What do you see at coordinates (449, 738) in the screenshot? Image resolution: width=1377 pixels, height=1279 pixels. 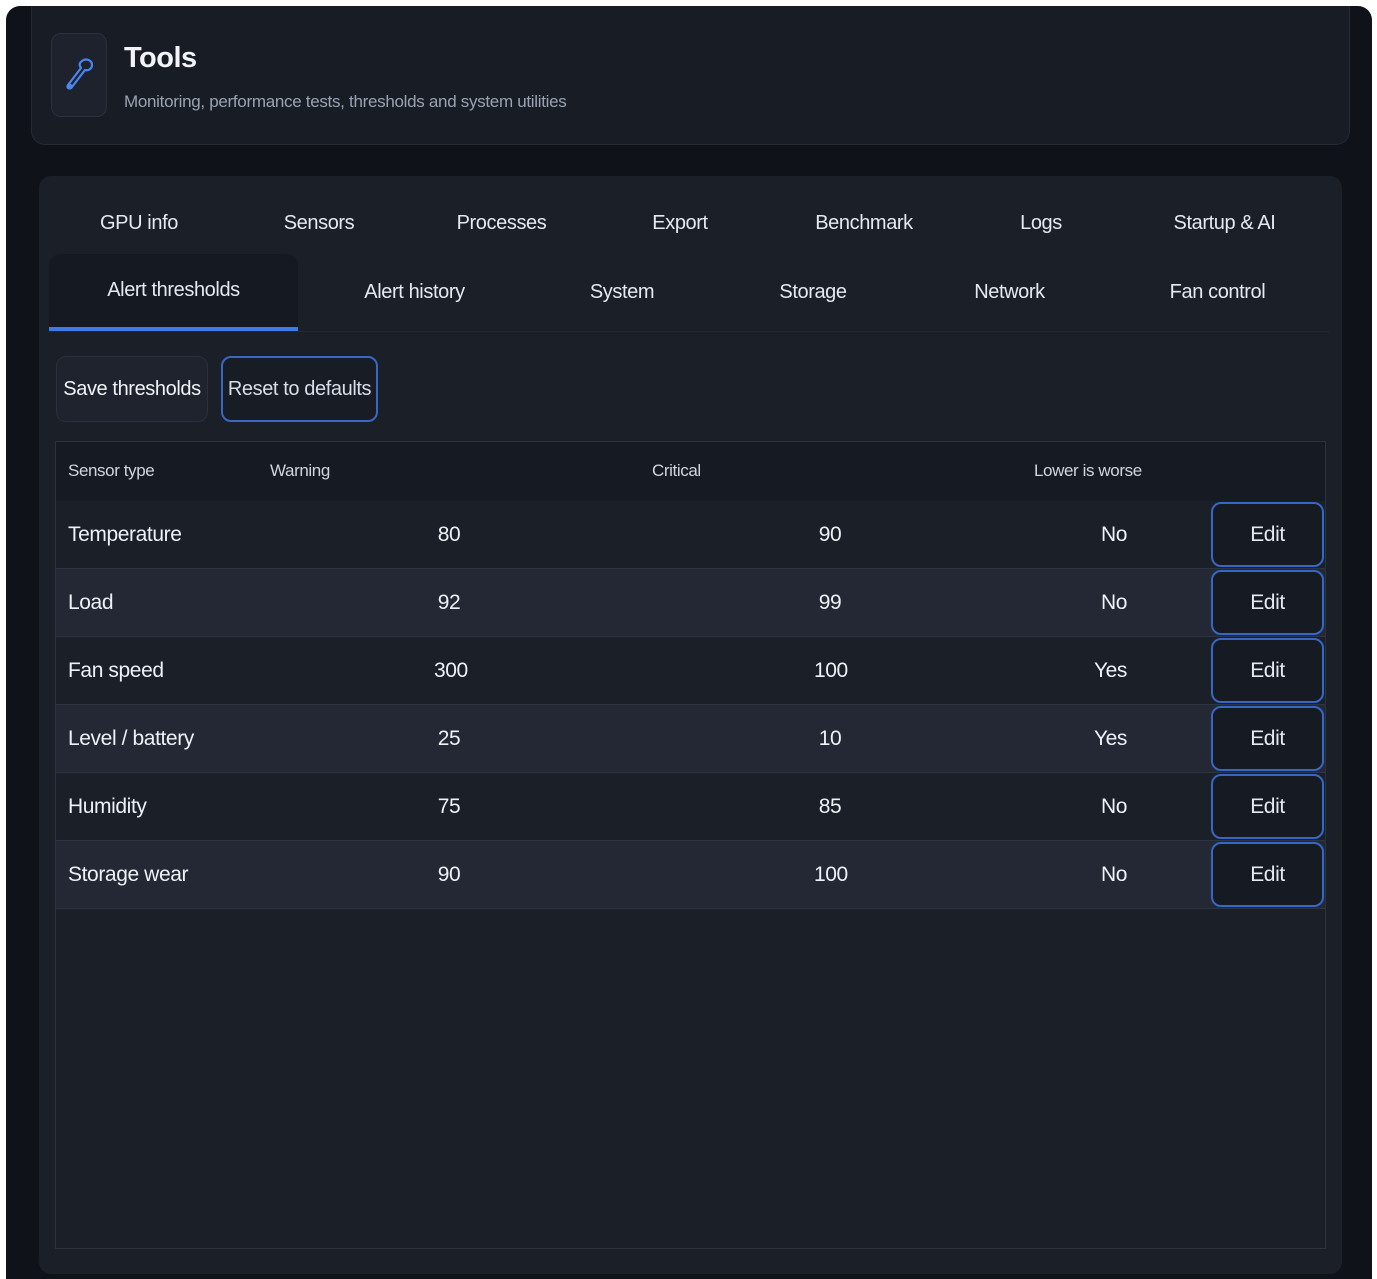 I see `warning-cell: 25` at bounding box center [449, 738].